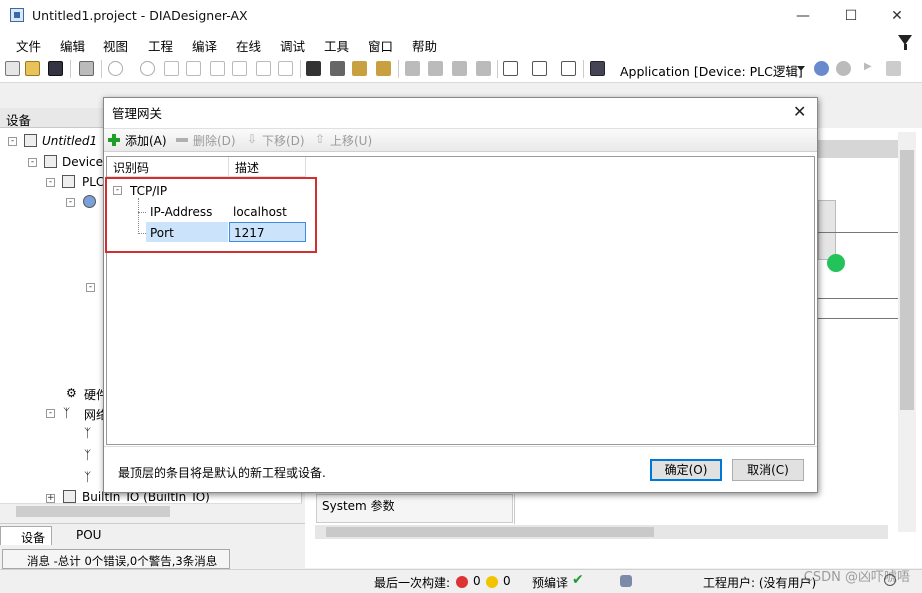  Describe the element at coordinates (17, 15) in the screenshot. I see `app-icon` at that location.